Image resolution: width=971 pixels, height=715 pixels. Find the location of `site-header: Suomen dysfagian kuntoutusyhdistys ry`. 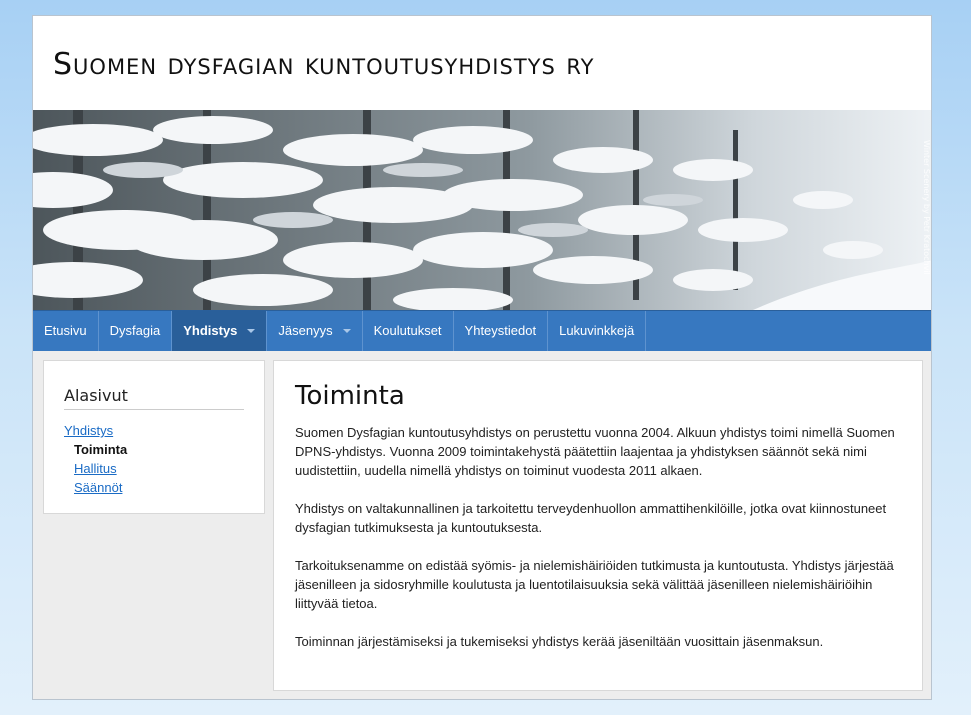

site-header: Suomen dysfagian kuntoutusyhdistys ry is located at coordinates (482, 63).